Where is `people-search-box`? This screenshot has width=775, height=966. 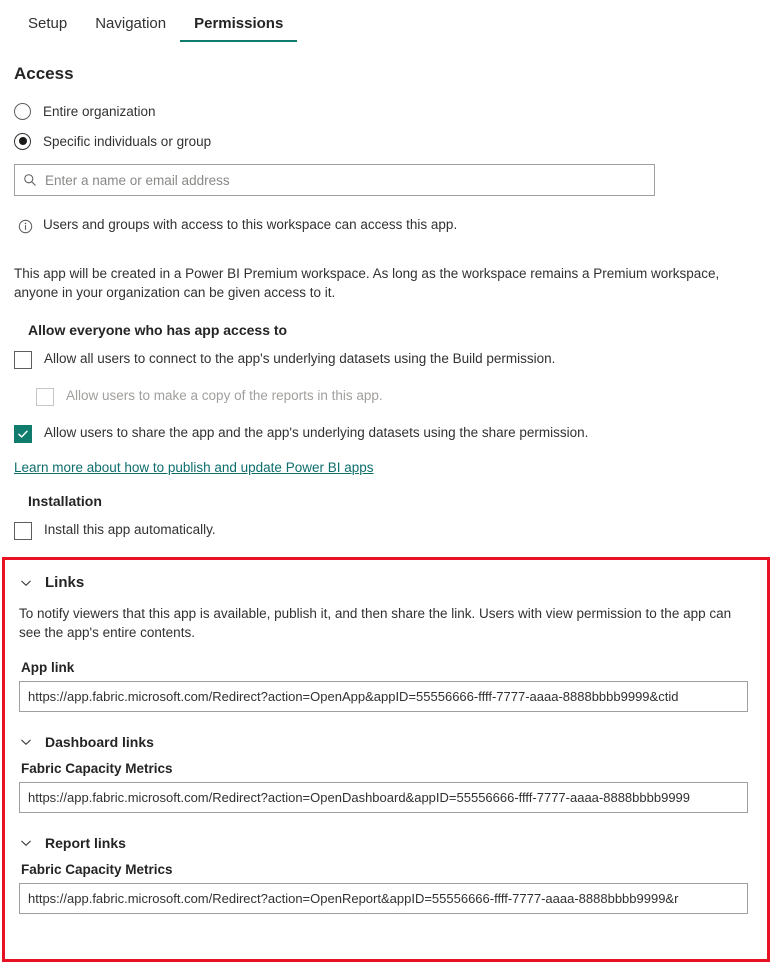 people-search-box is located at coordinates (334, 180).